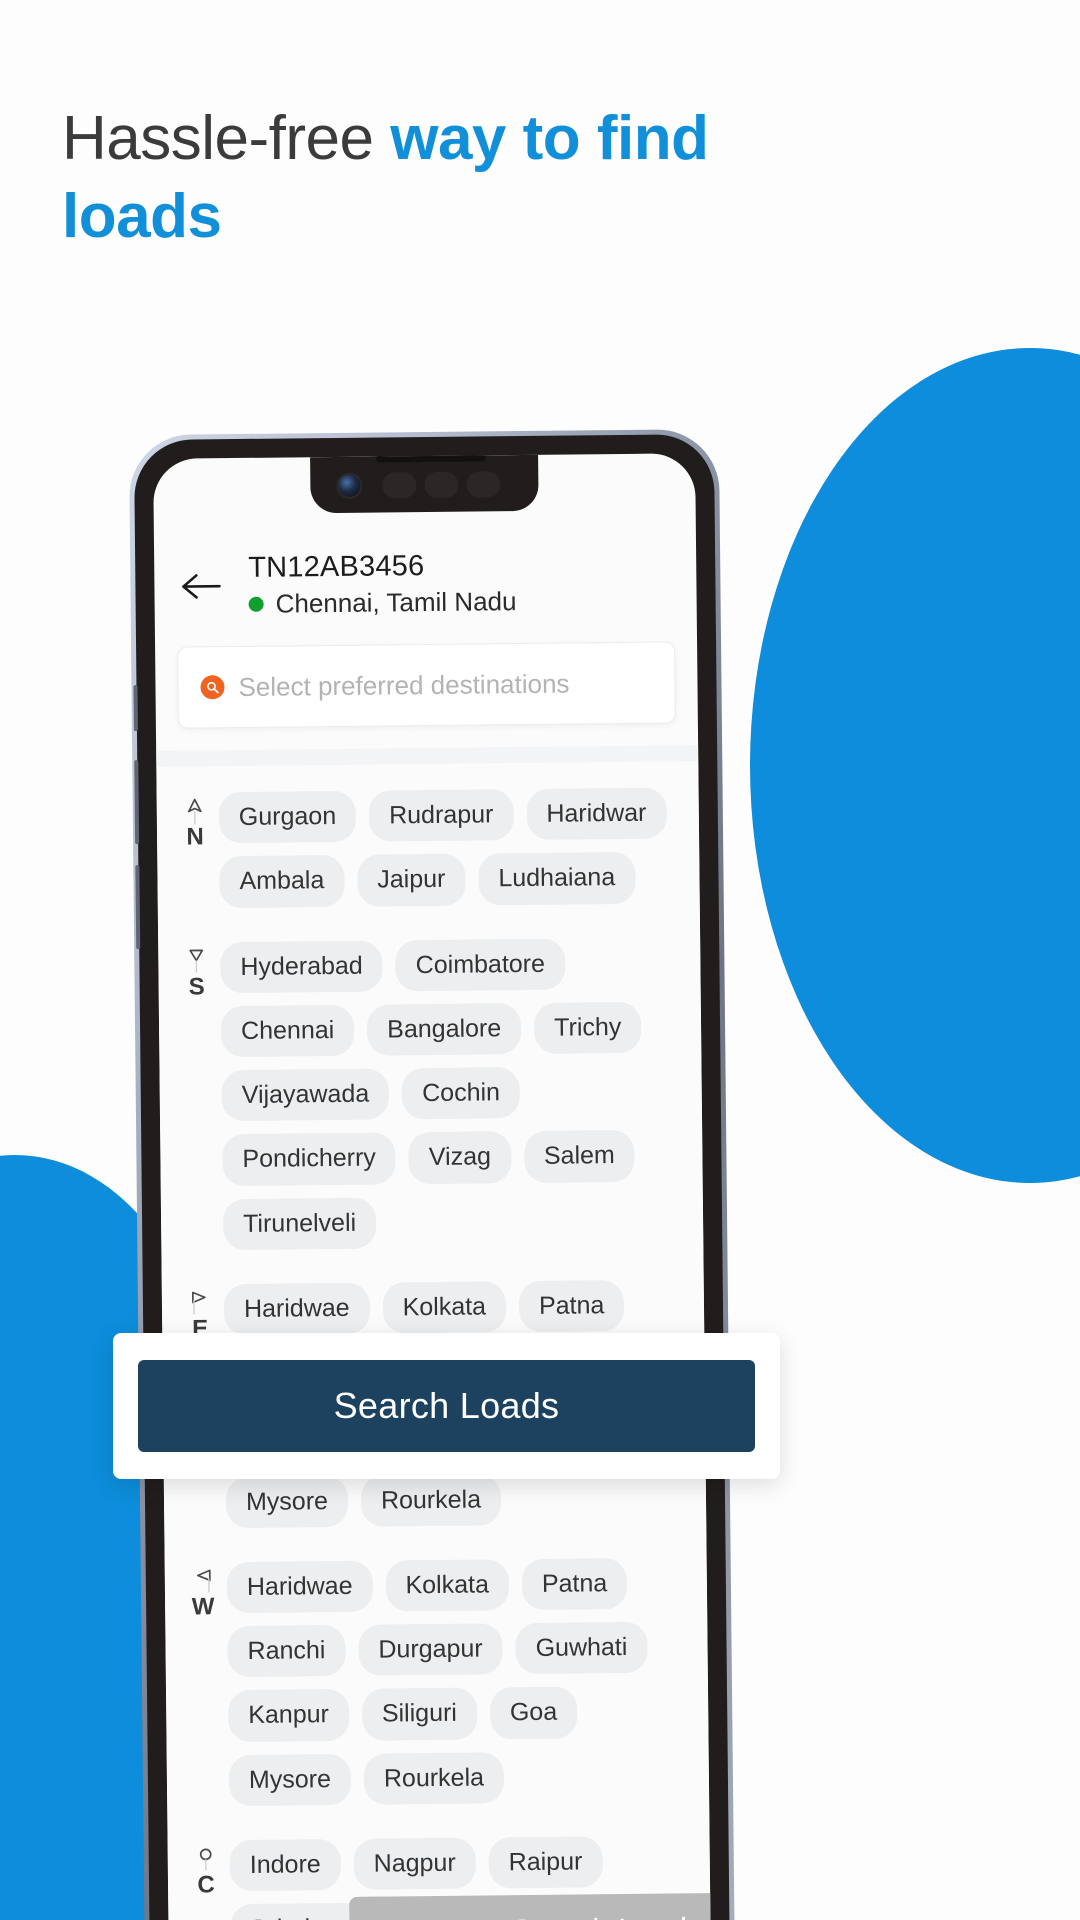  What do you see at coordinates (203, 1591) in the screenshot?
I see `compass-west-icon: W` at bounding box center [203, 1591].